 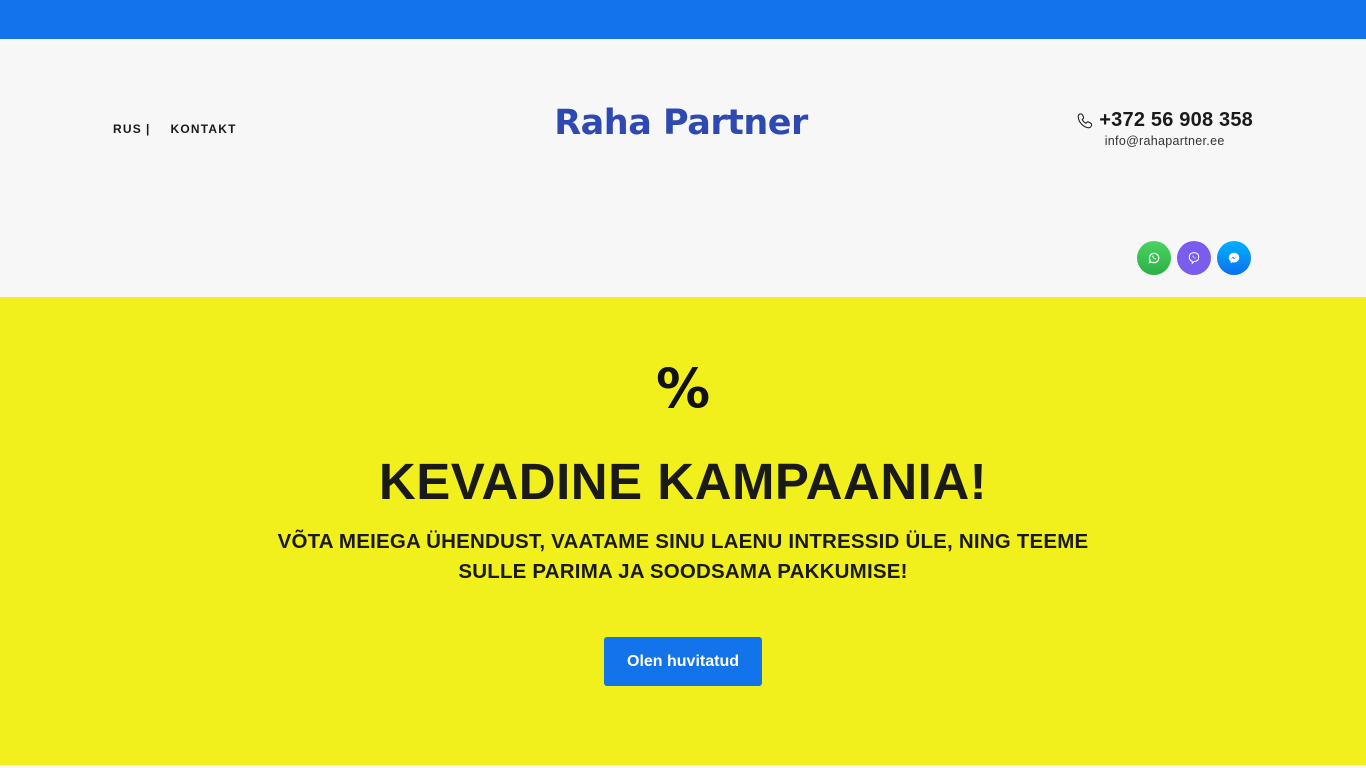 What do you see at coordinates (683, 481) in the screenshot?
I see `promo-title: KEVADINE KAMPAANIA!` at bounding box center [683, 481].